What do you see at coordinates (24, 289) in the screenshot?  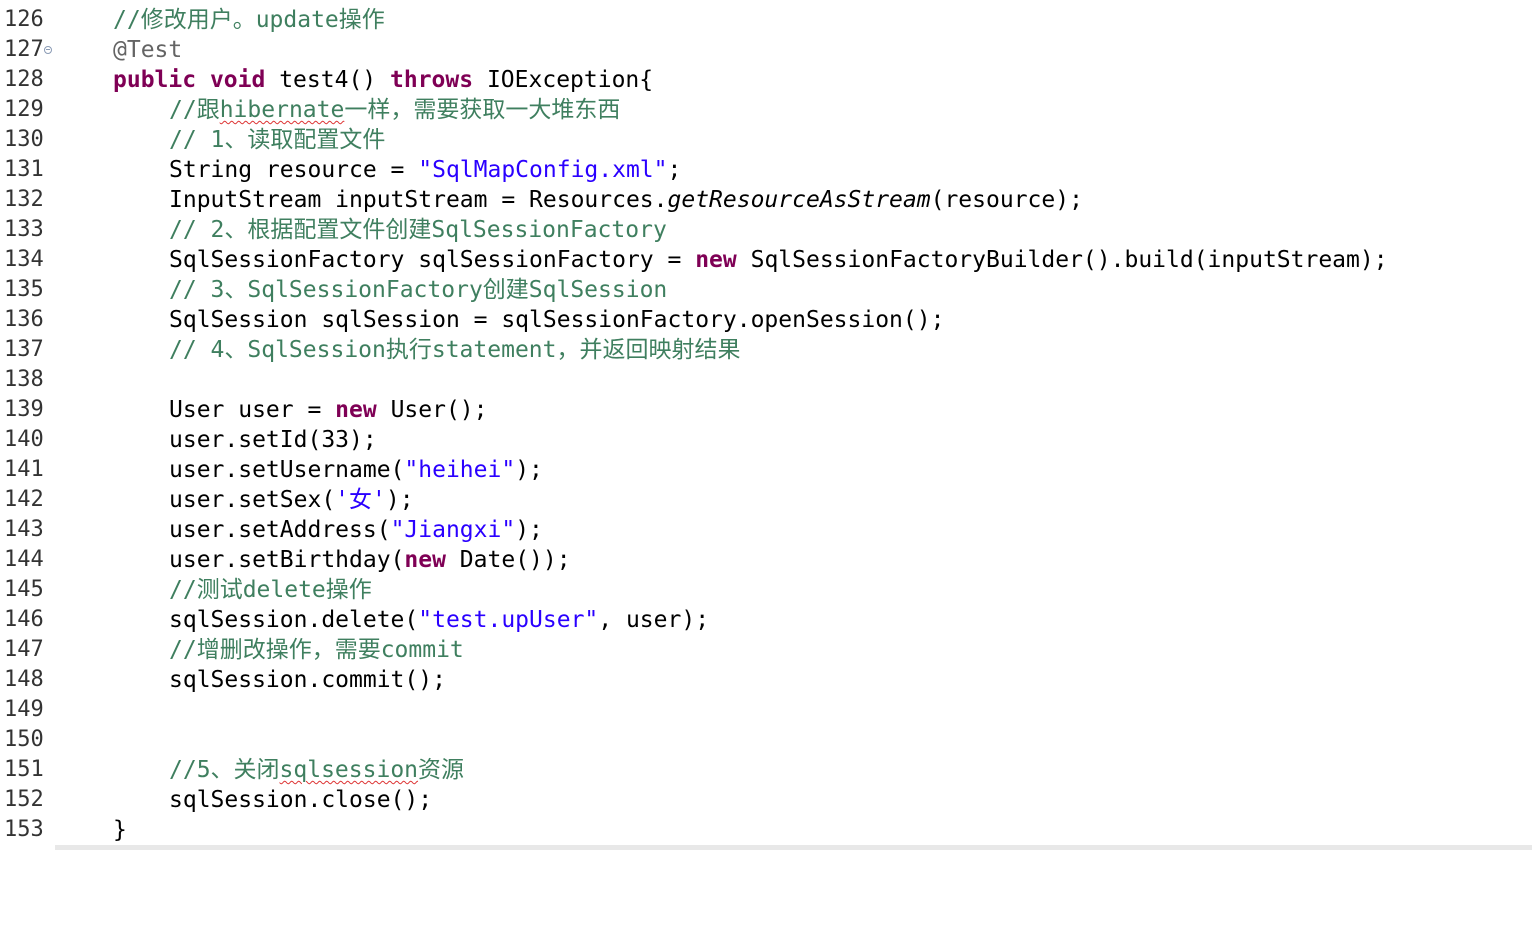 I see `line-number: 135` at bounding box center [24, 289].